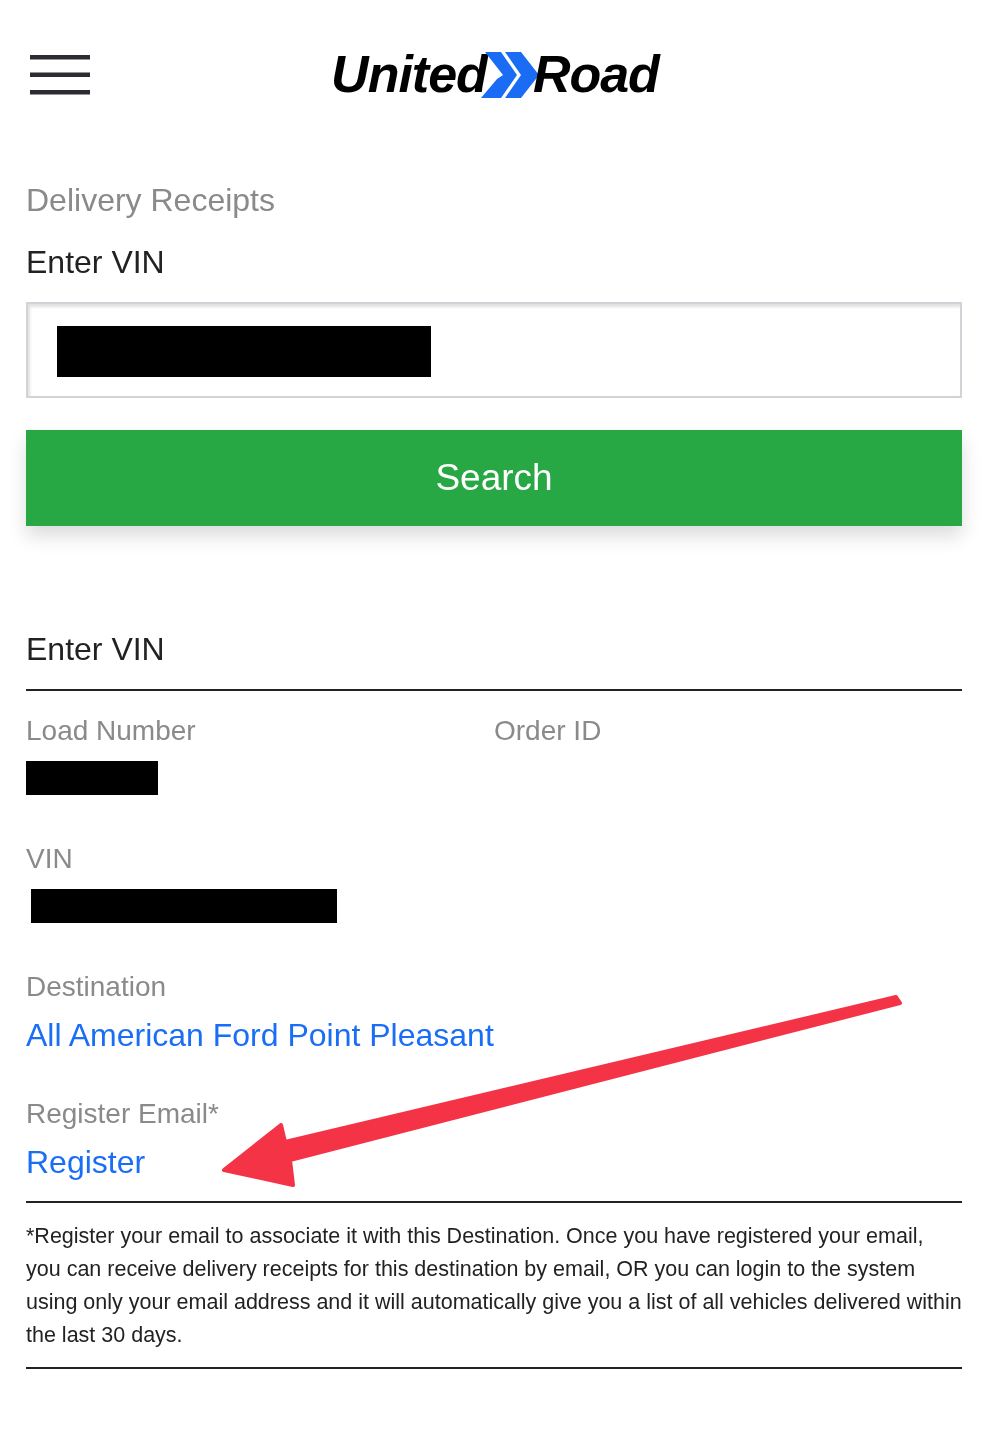 The width and height of the screenshot is (990, 1446). What do you see at coordinates (151, 200) in the screenshot?
I see `page-title: Delivery Receipts` at bounding box center [151, 200].